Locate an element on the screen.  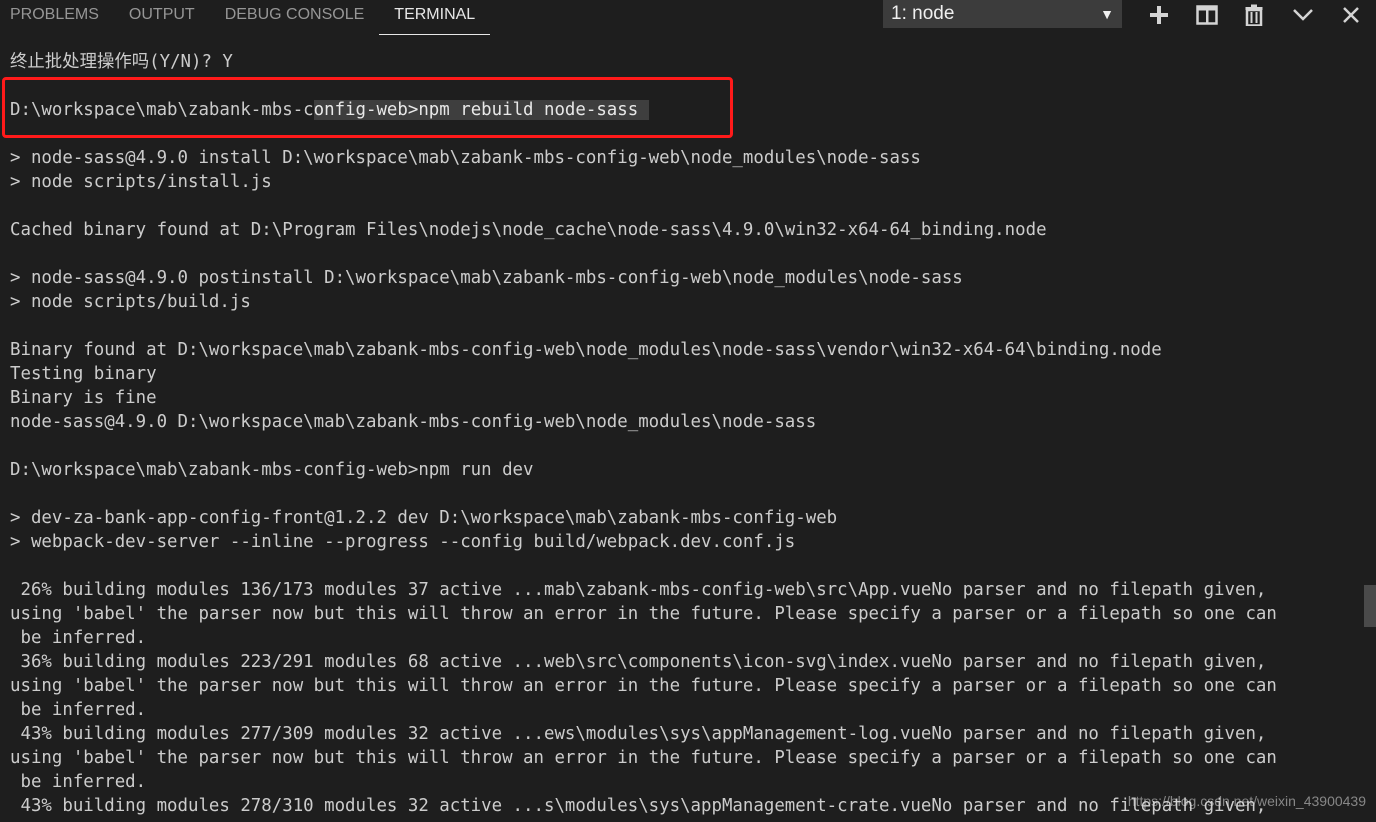
command-prefix: D:\workspace\mab\zabank-mbs-c is located at coordinates (162, 110).